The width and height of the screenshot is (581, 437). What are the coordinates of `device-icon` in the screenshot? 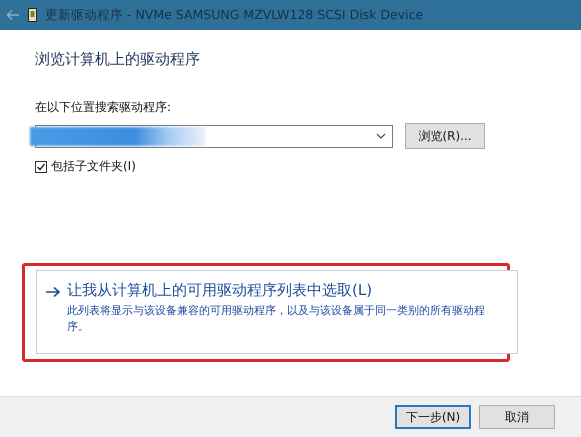 It's located at (32, 15).